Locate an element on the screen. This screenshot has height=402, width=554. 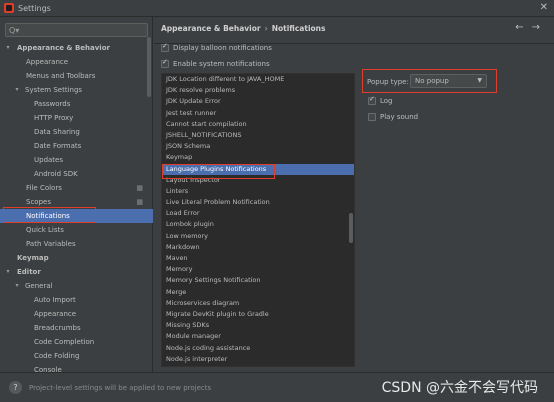
app-icon is located at coordinates (9, 8).